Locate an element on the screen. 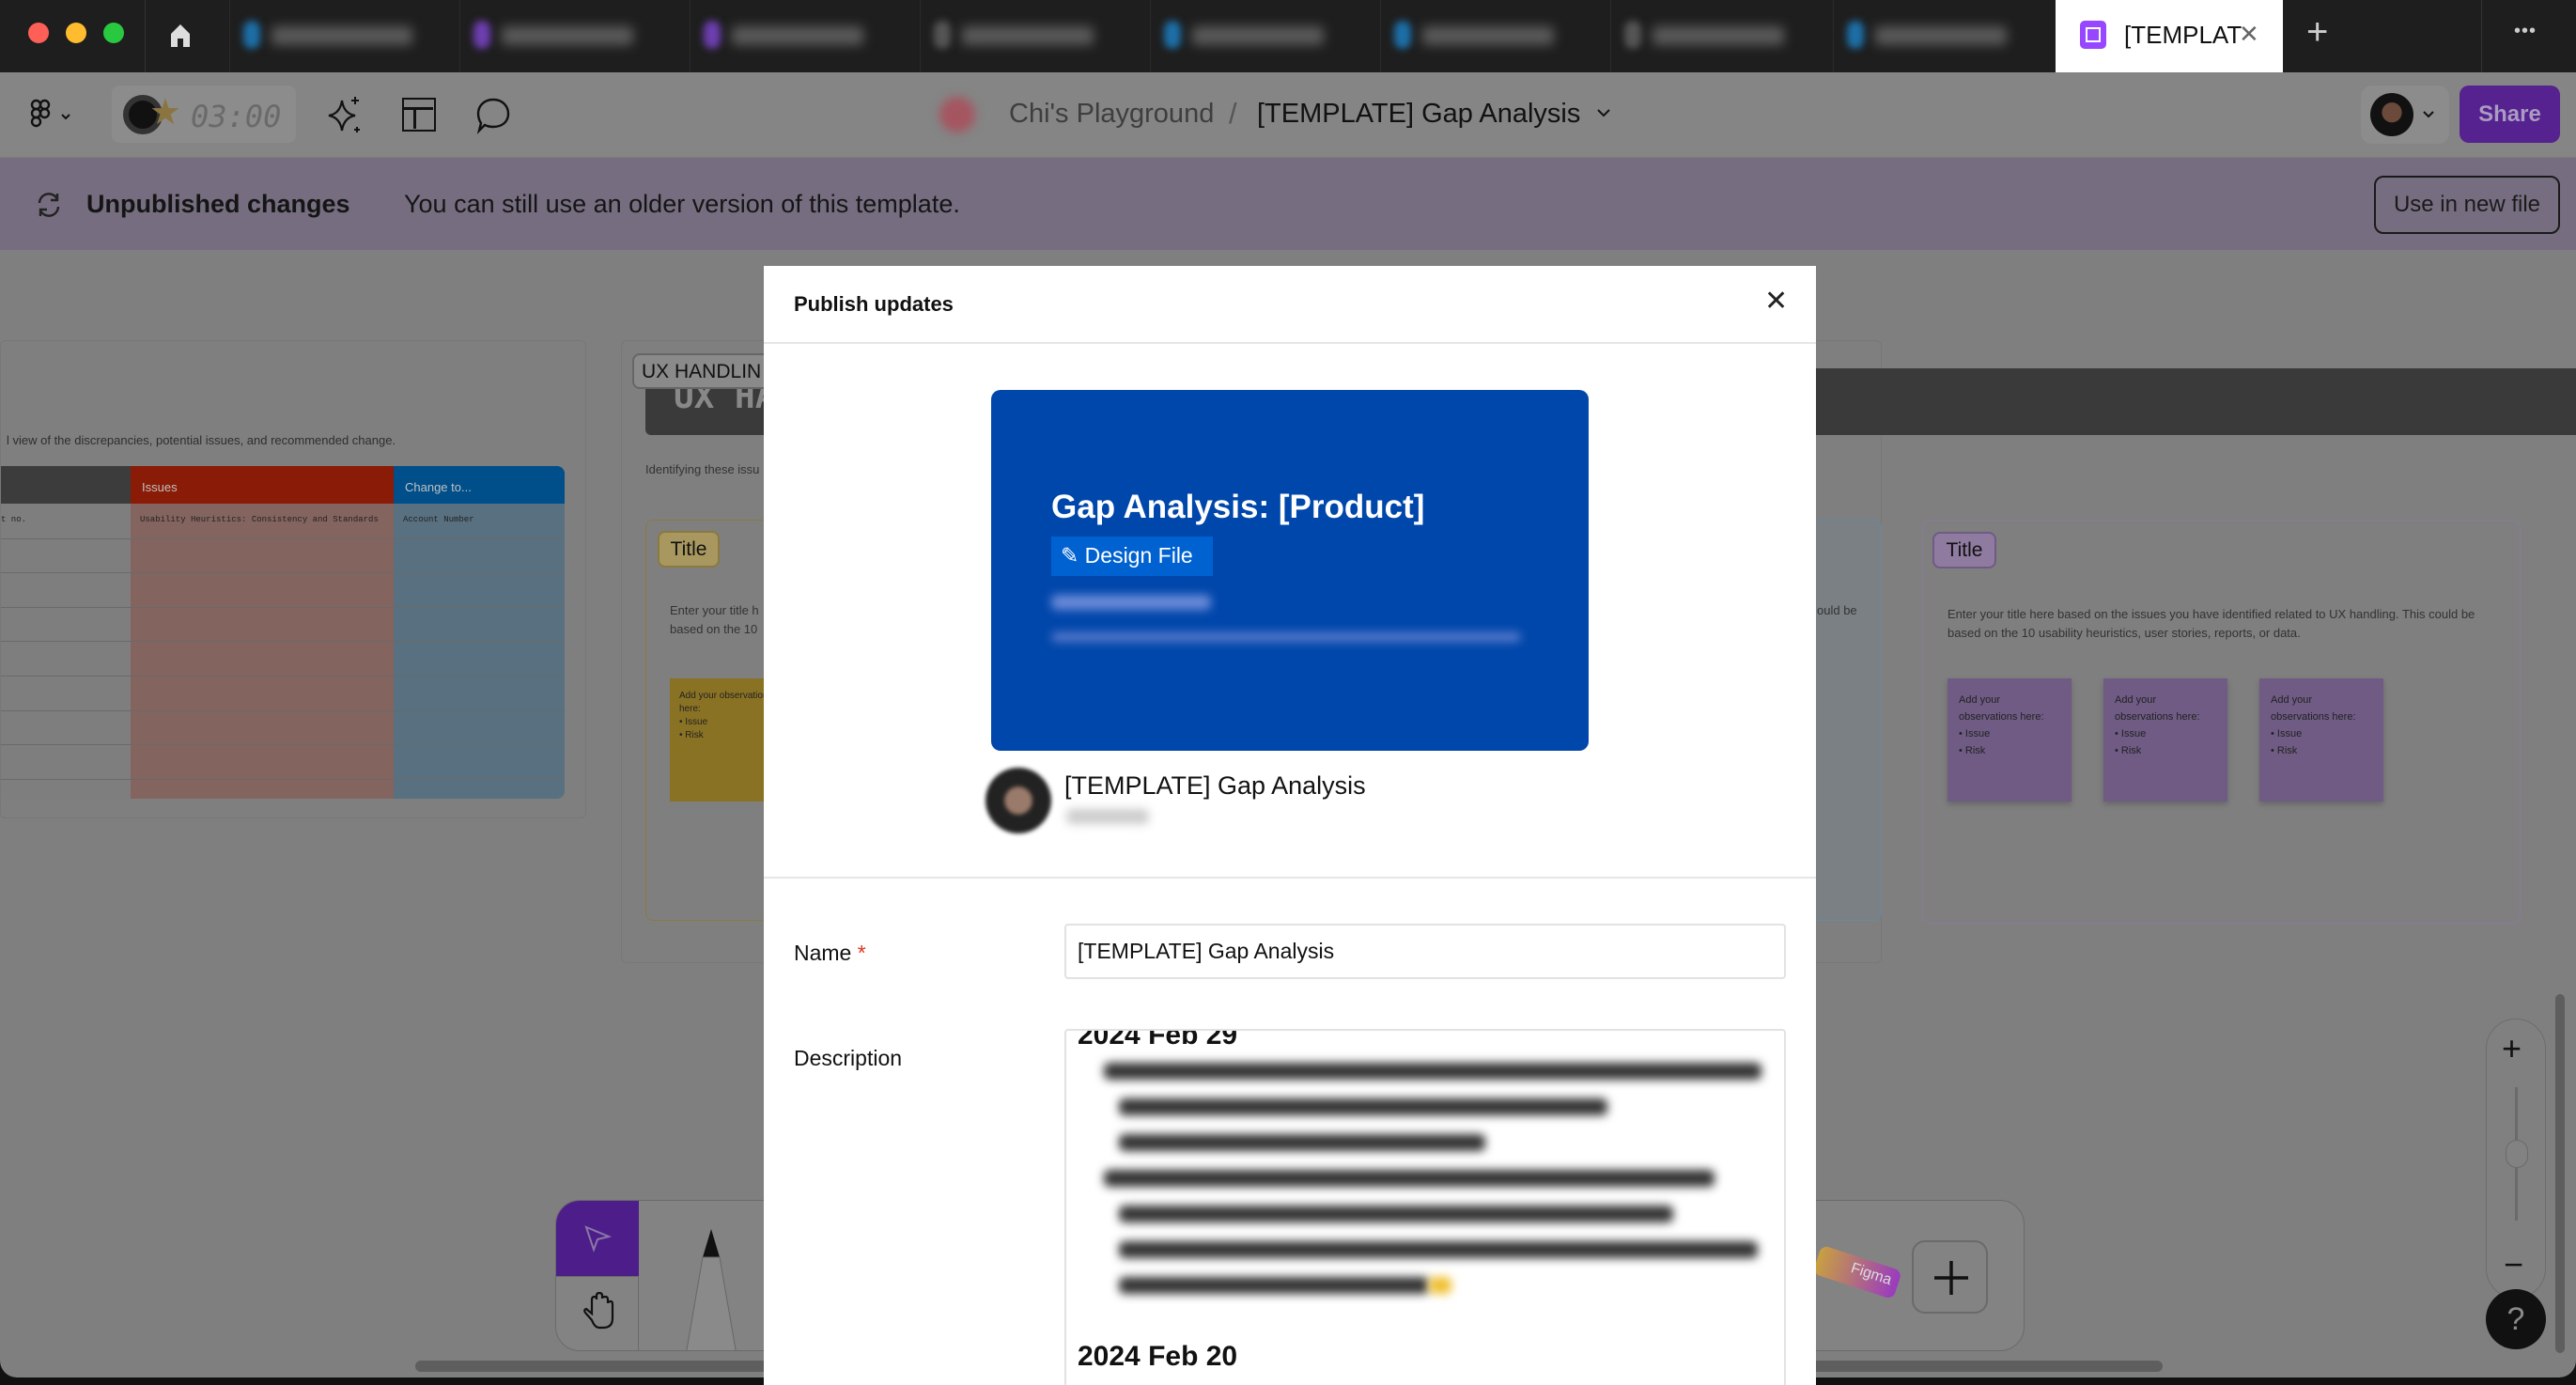  star-icon: ★ is located at coordinates (165, 112).